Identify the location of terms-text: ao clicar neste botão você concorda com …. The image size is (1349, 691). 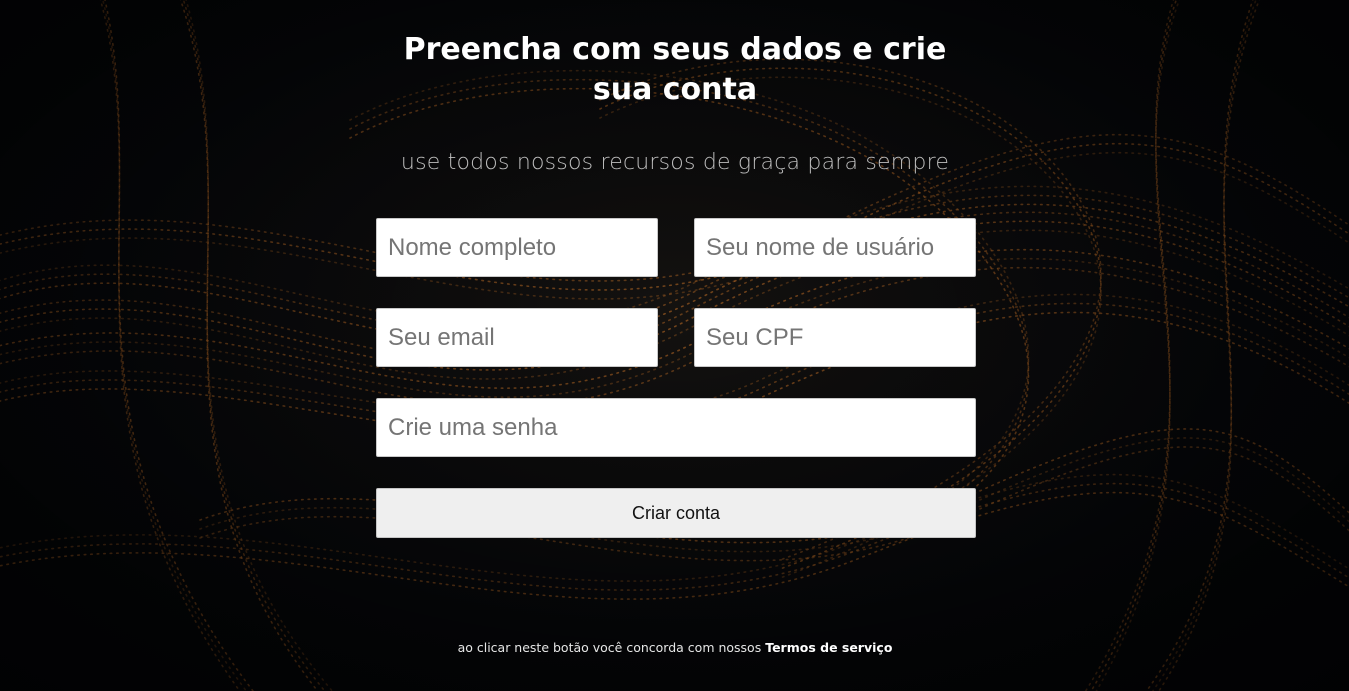
(609, 647).